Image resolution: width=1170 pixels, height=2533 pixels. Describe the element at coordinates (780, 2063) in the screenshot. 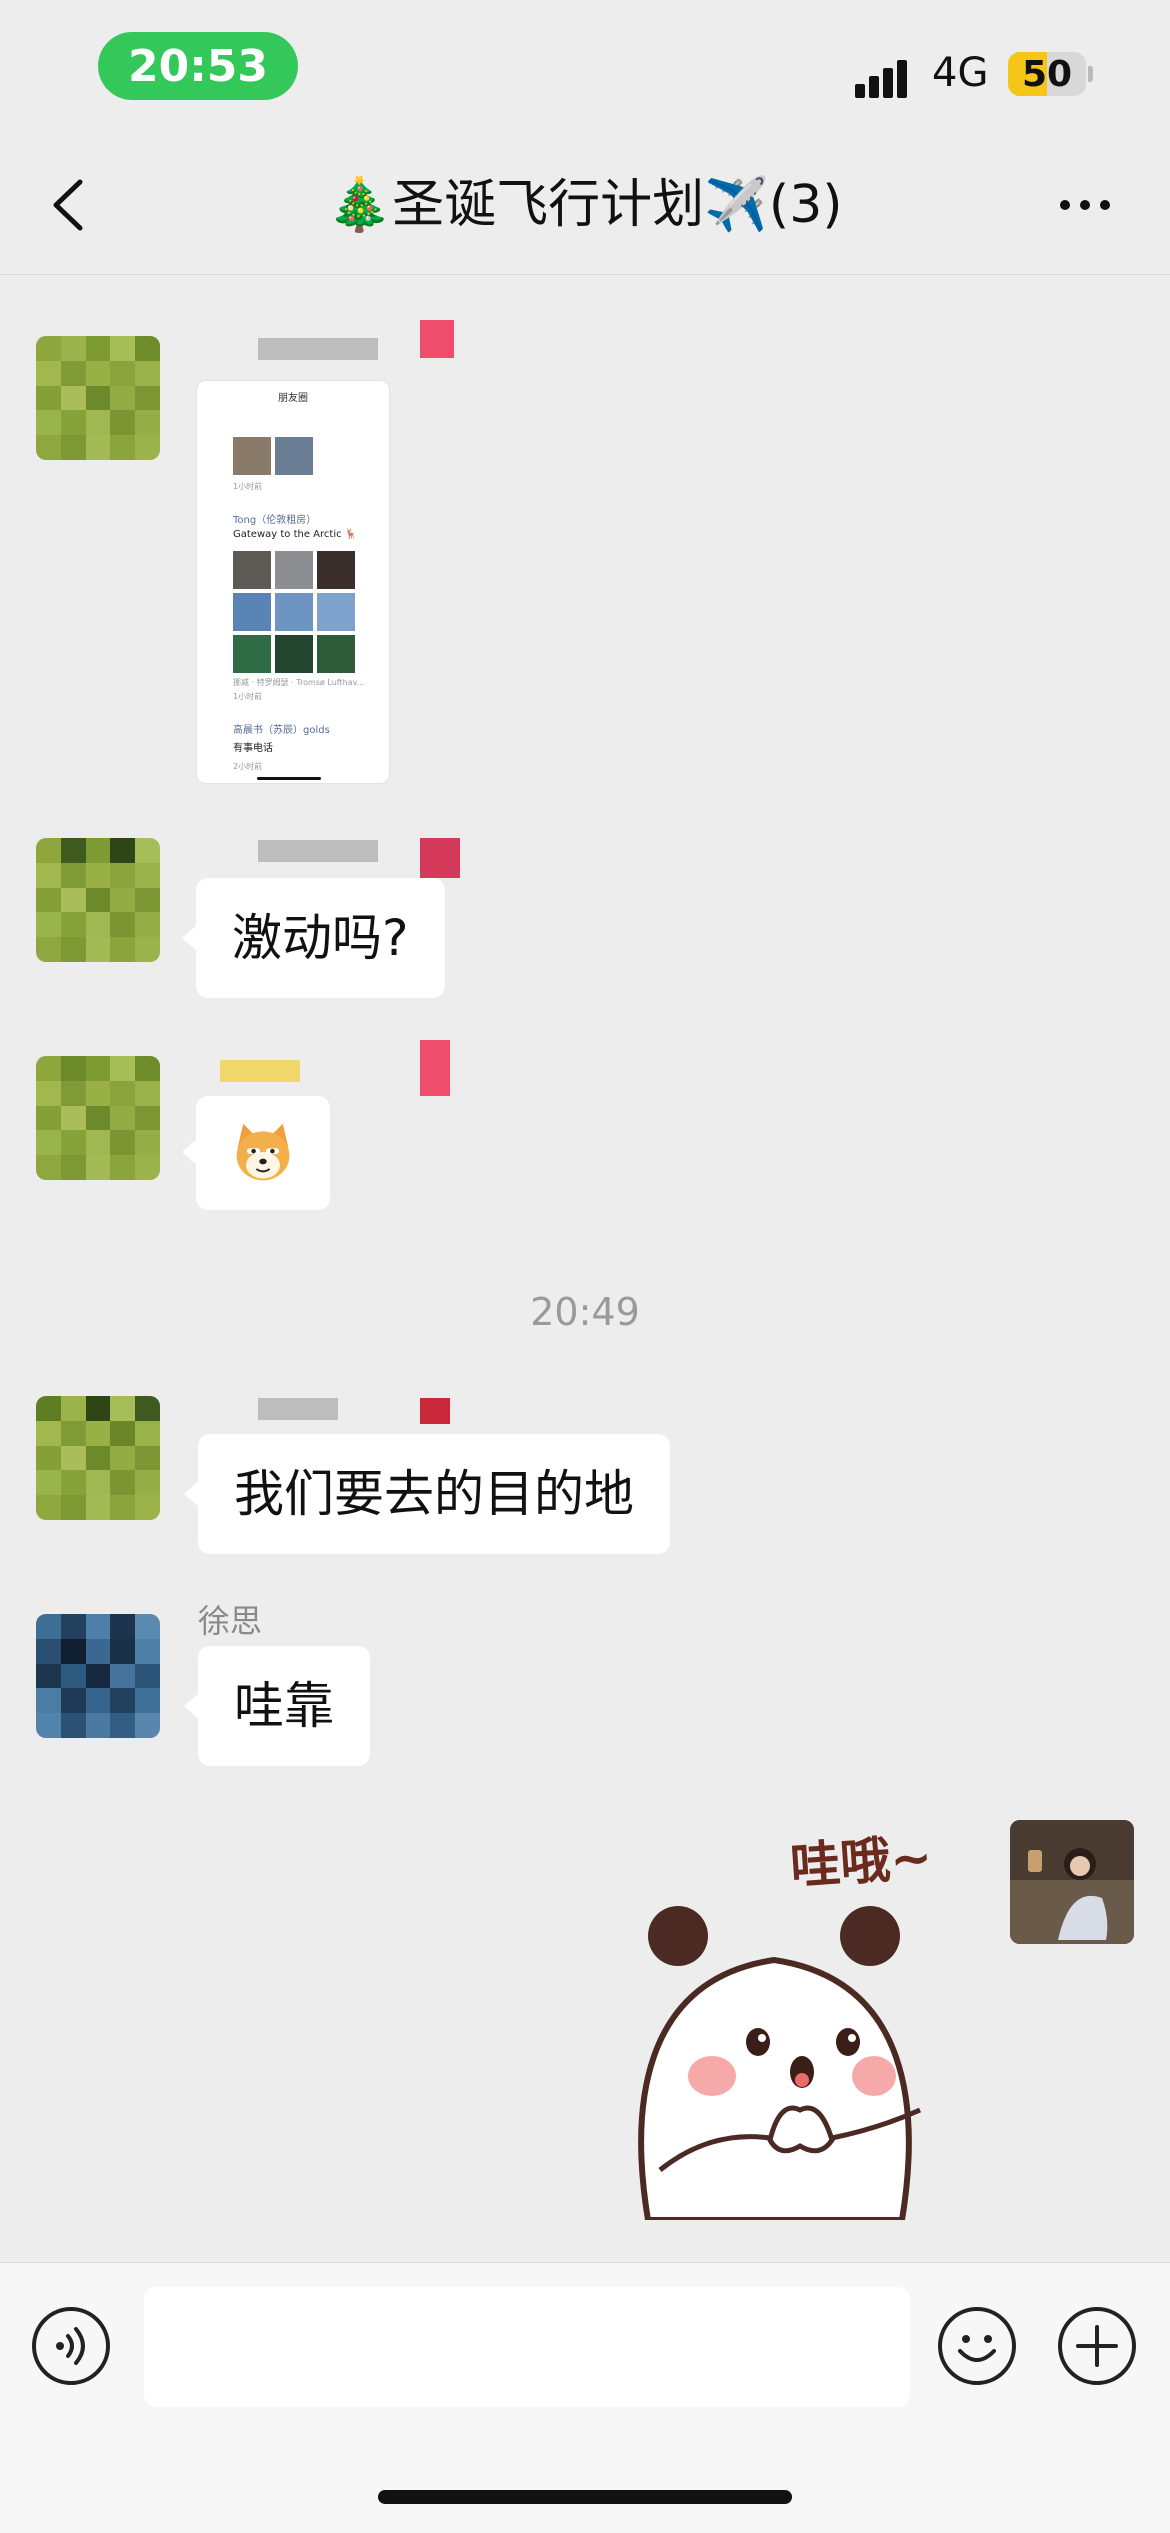

I see `panda-sticker-icon` at that location.